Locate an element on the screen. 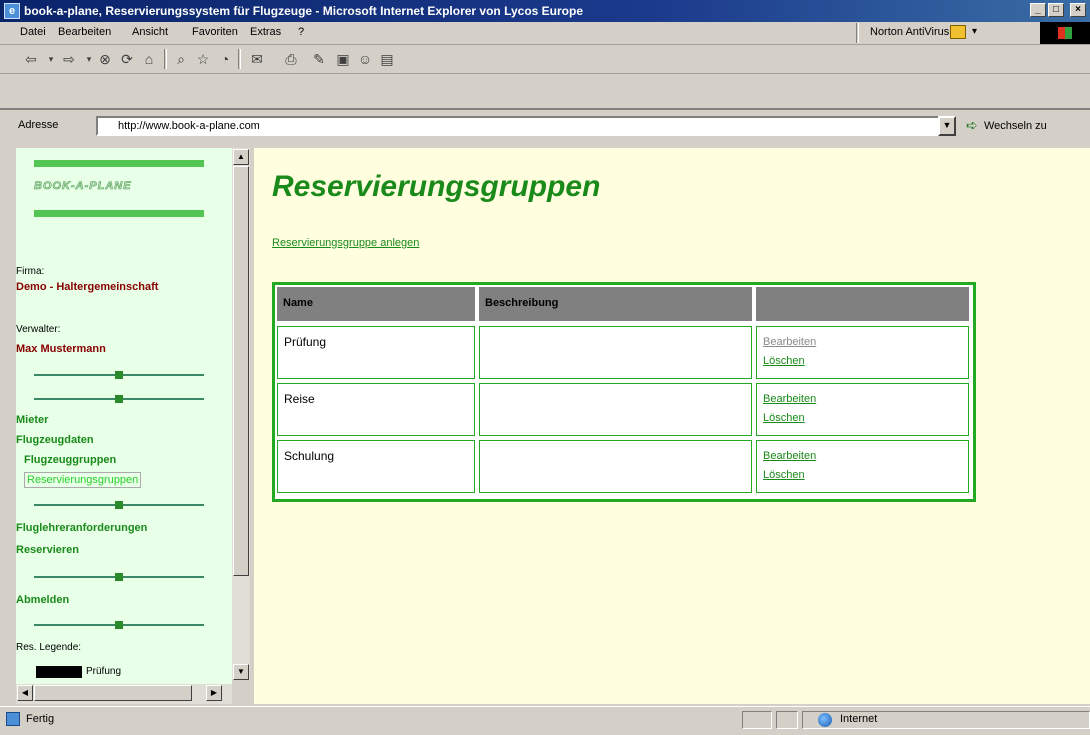 The image size is (1090, 735). scrollbar-corner is located at coordinates (241, 694).